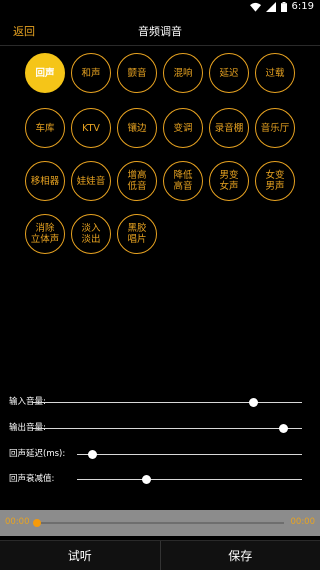 This screenshot has height=570, width=320. Describe the element at coordinates (137, 234) in the screenshot. I see `effect-button: 黑胶 唱片` at that location.